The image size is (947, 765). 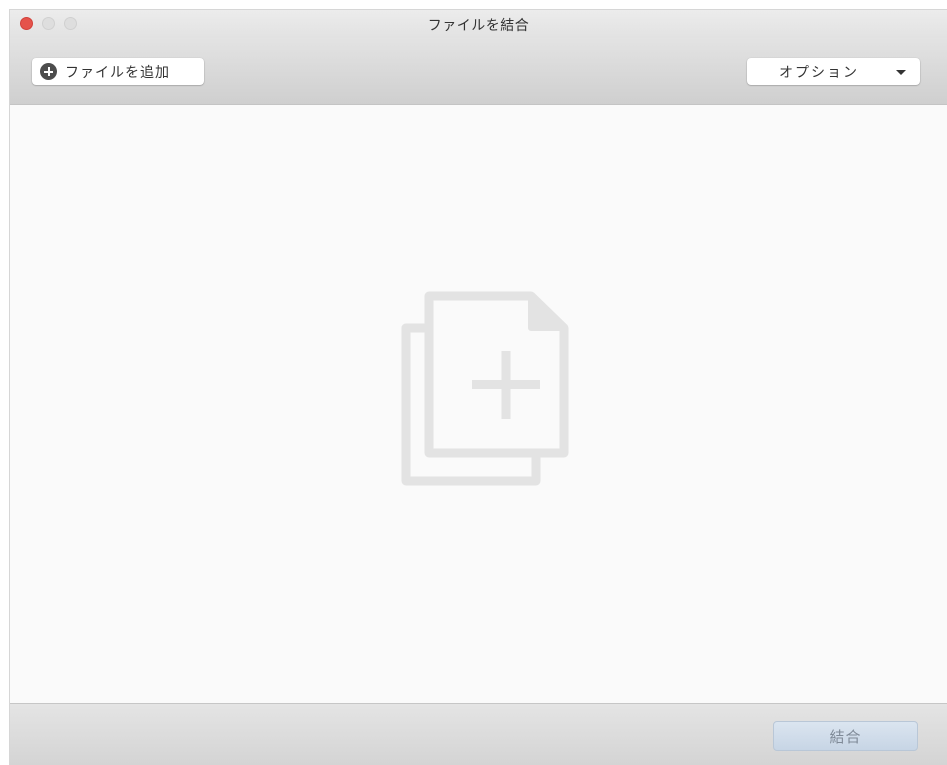 I want to click on zoom-window-button, so click(x=70, y=23).